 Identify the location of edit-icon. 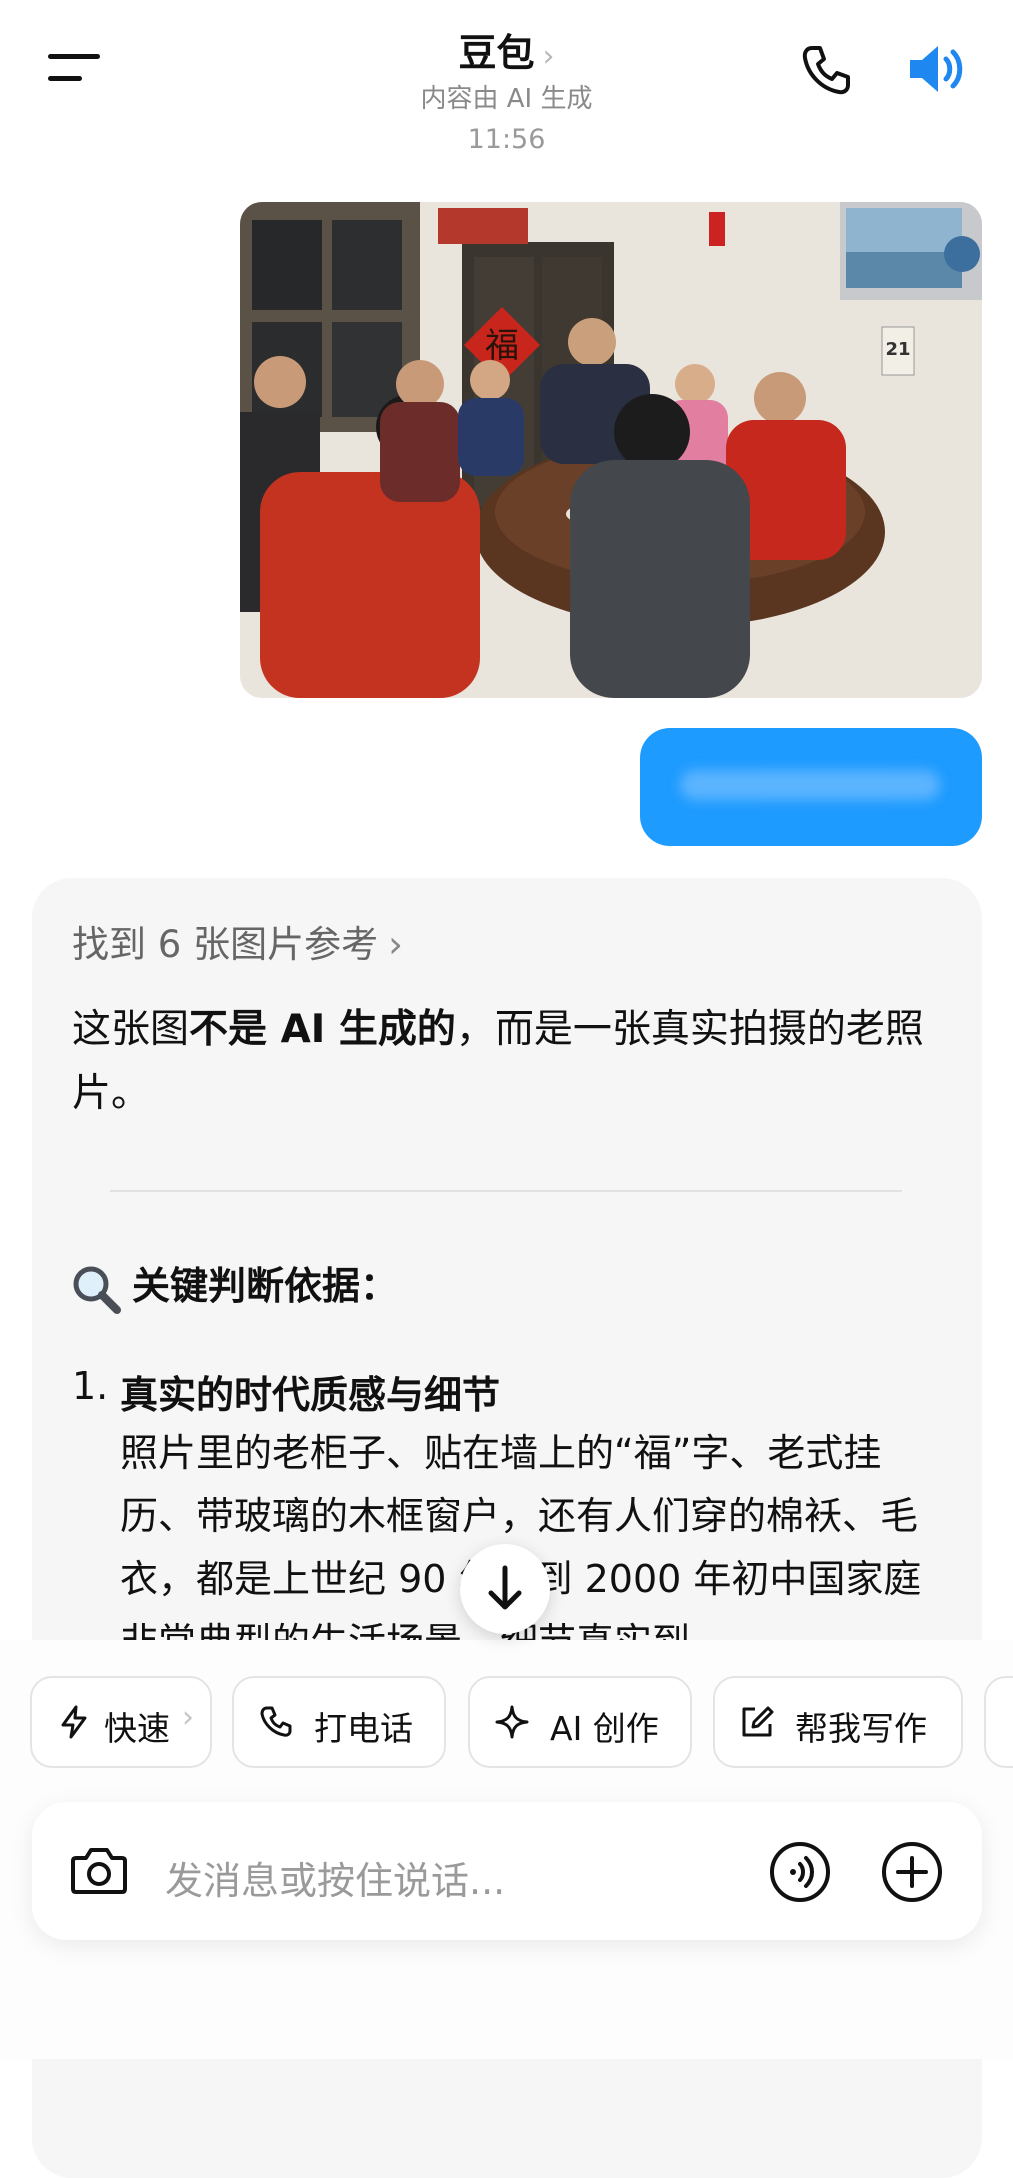
(758, 1721).